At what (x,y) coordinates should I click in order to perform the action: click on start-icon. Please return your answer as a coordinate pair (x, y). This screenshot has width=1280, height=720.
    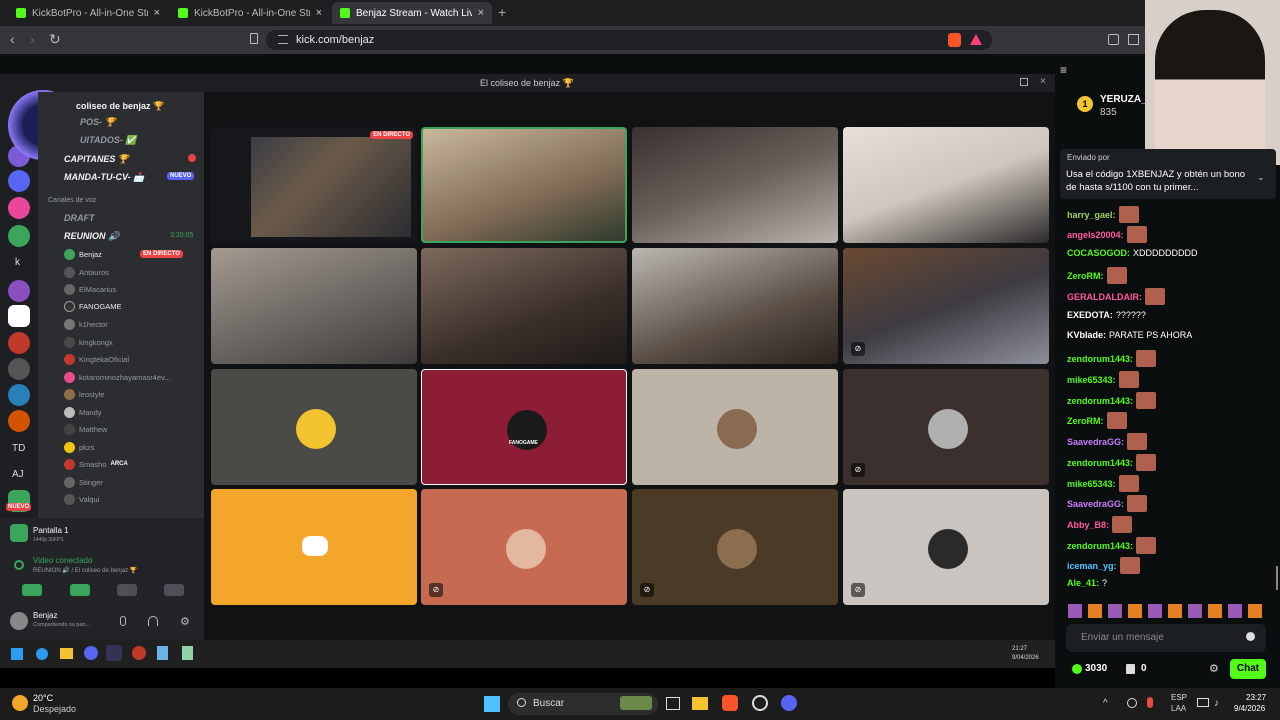
    Looking at the image, I should click on (492, 704).